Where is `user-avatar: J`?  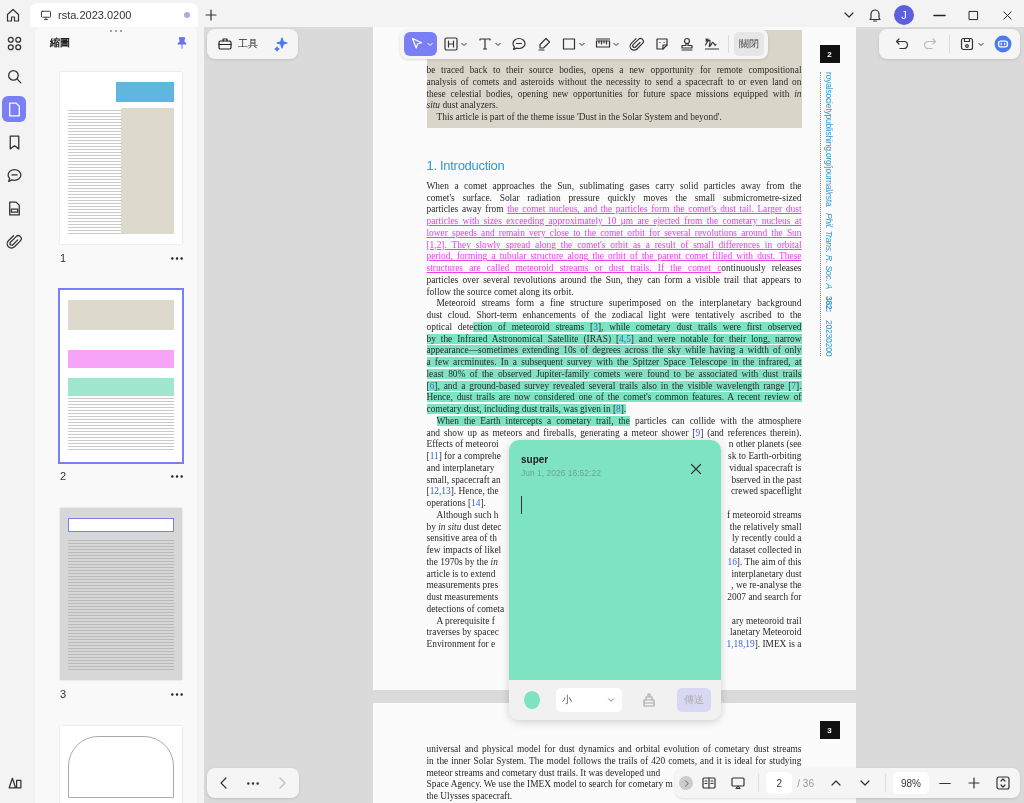
user-avatar: J is located at coordinates (904, 15).